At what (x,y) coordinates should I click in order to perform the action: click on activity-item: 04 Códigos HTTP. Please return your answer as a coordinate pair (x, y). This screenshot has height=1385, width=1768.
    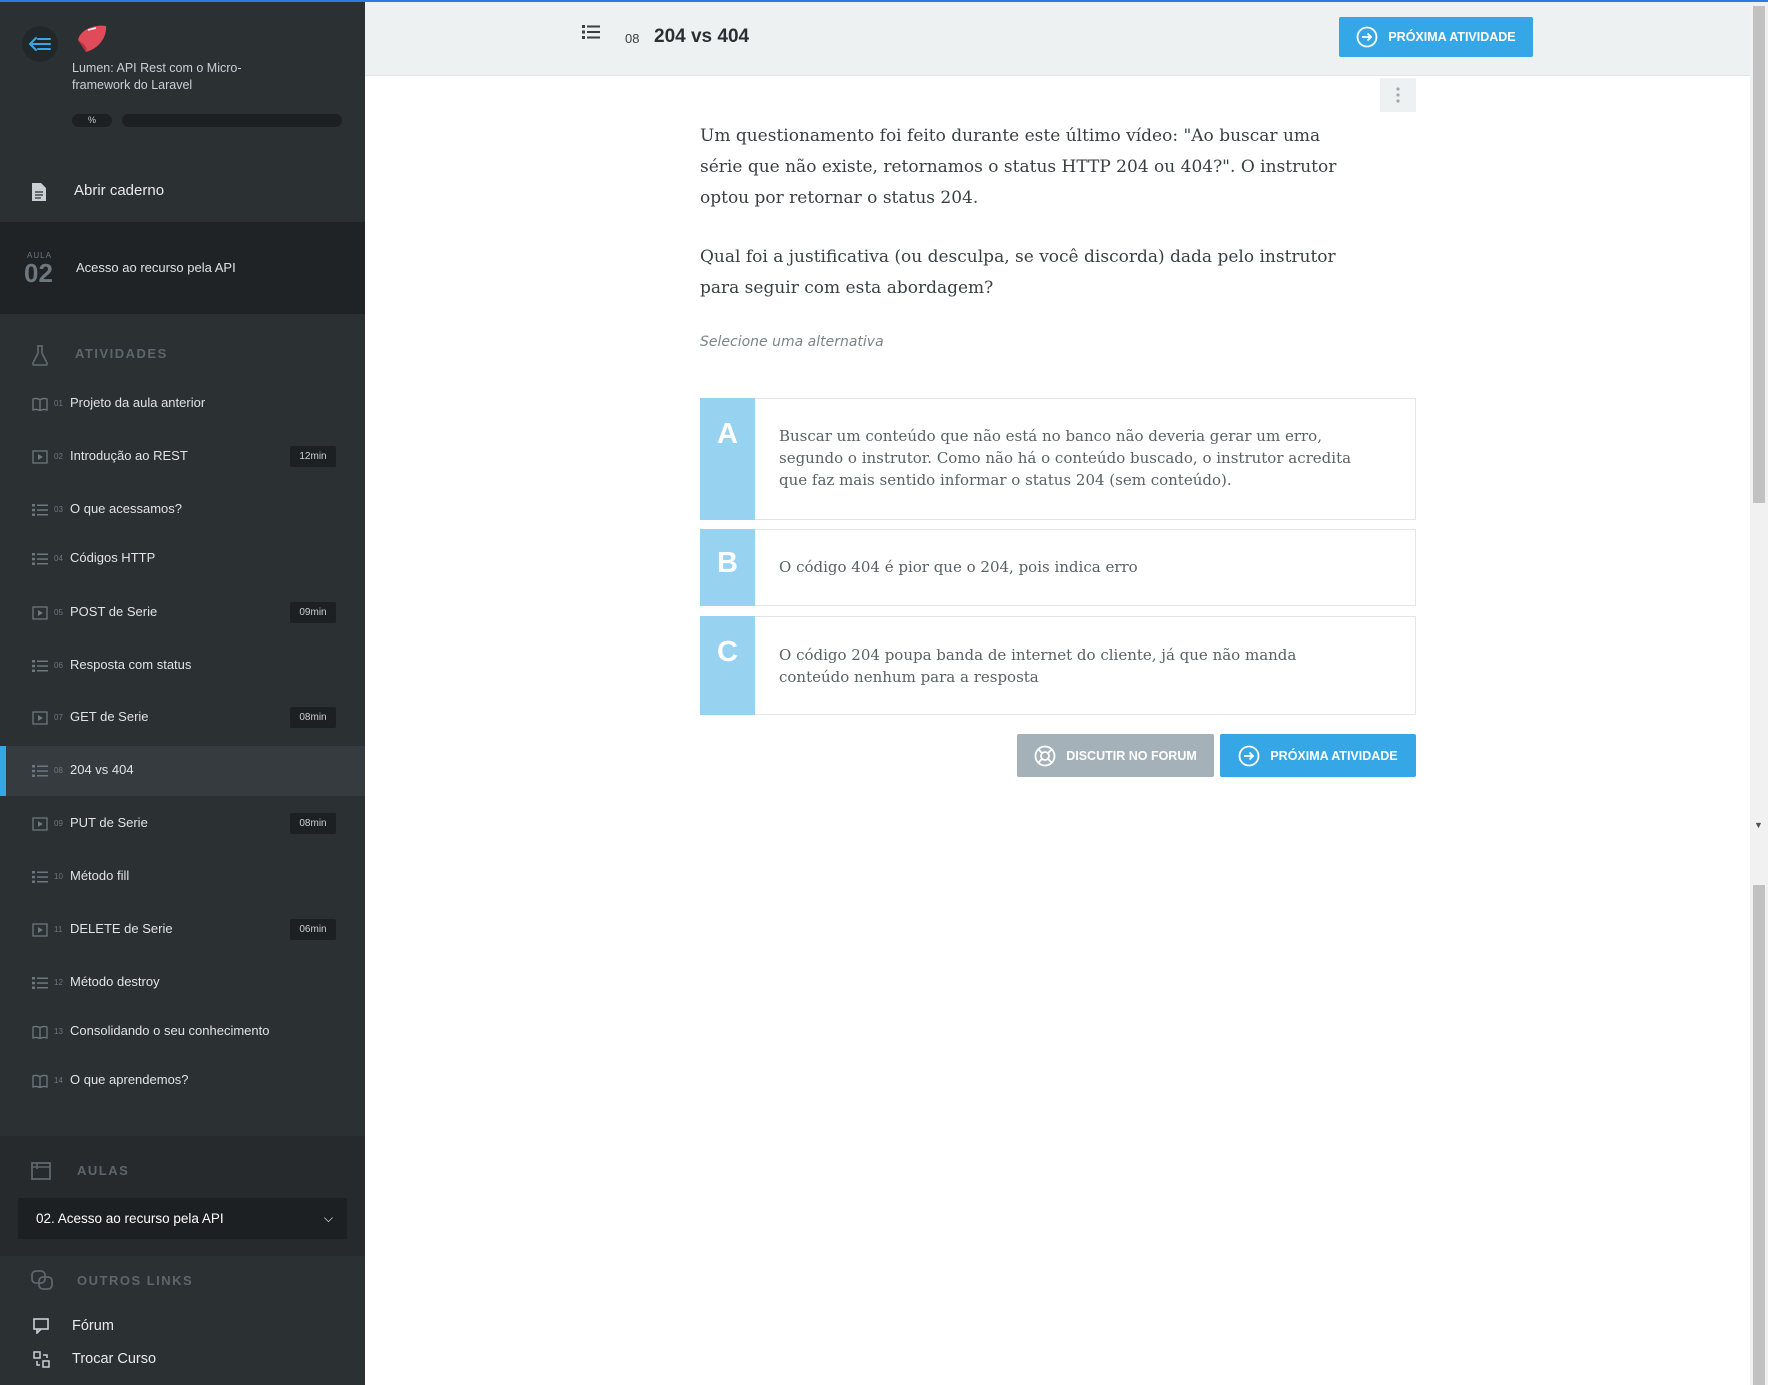
    Looking at the image, I should click on (182, 559).